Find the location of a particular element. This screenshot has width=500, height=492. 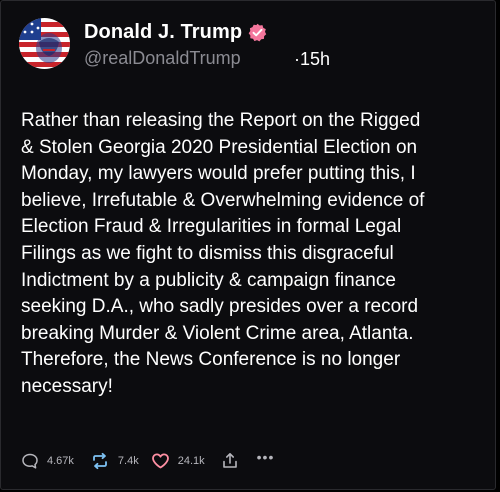

repost-button: 7.4k is located at coordinates (114, 461).